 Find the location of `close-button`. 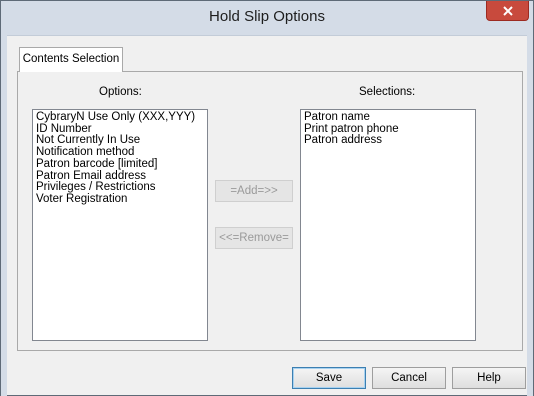

close-button is located at coordinates (507, 11).